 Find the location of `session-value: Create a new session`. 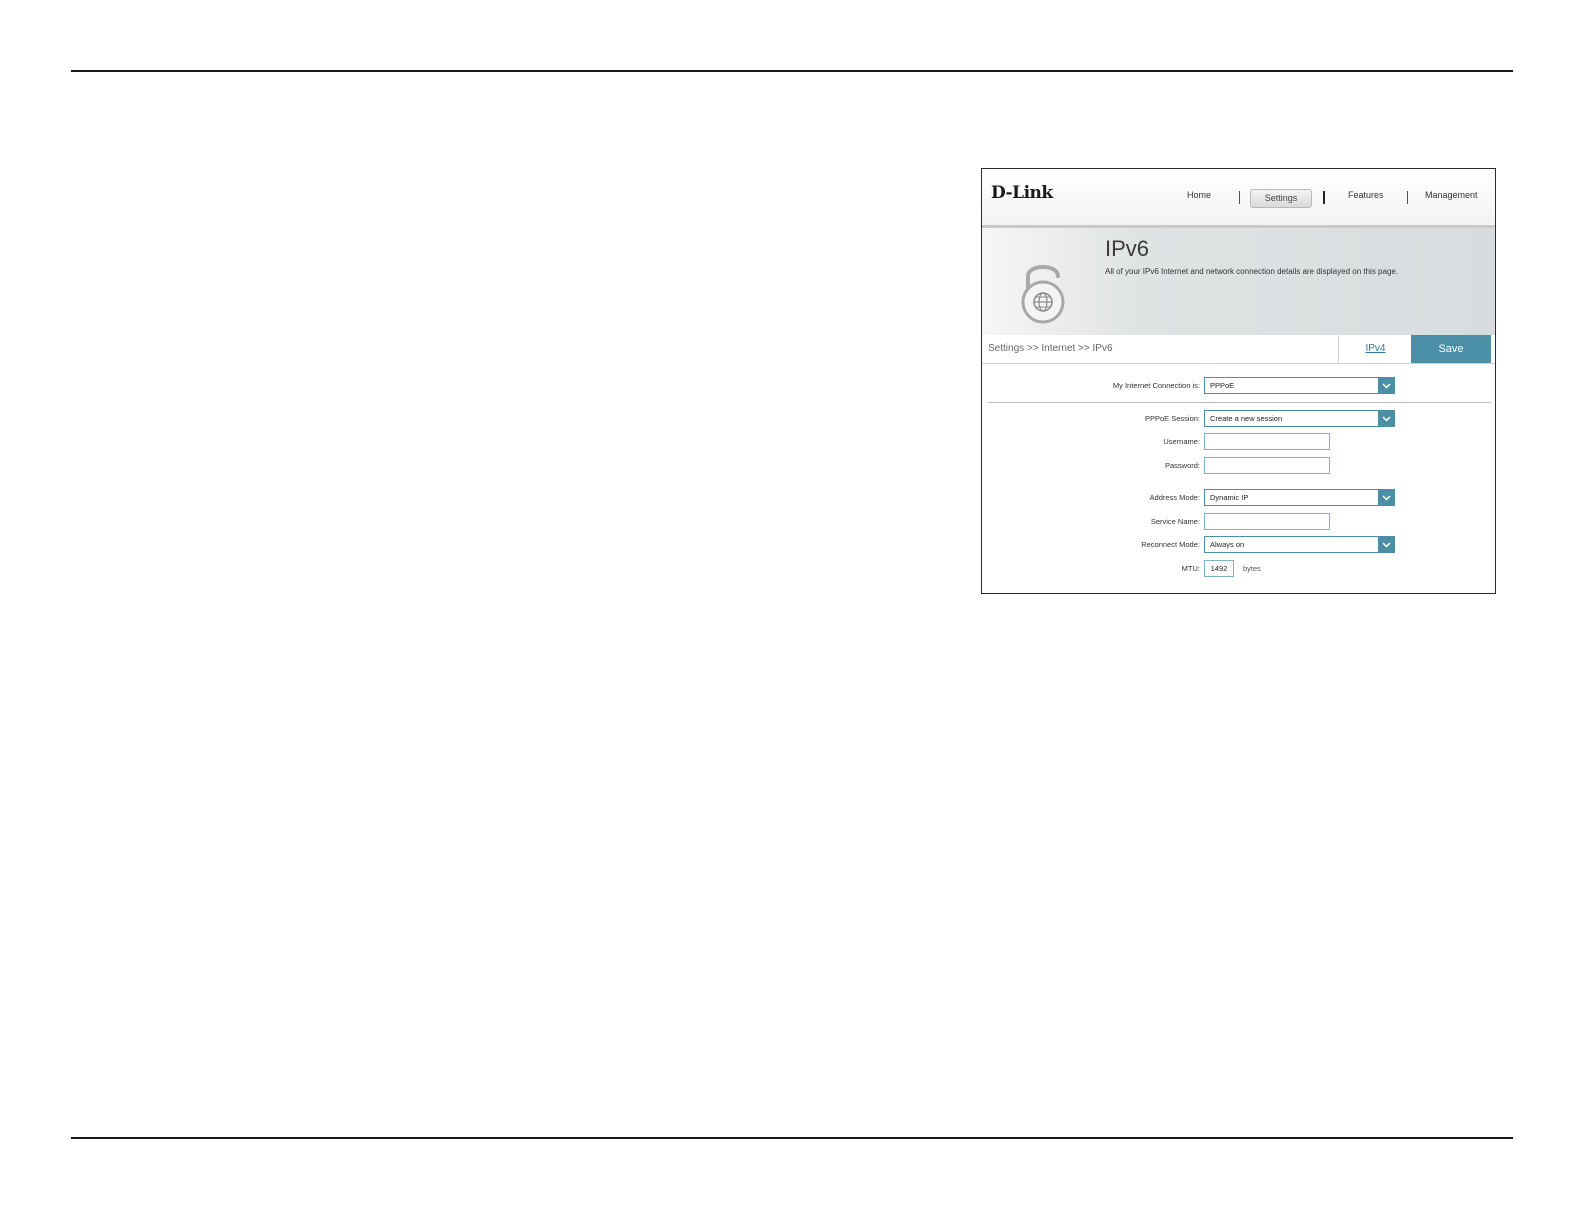

session-value: Create a new session is located at coordinates (1246, 418).